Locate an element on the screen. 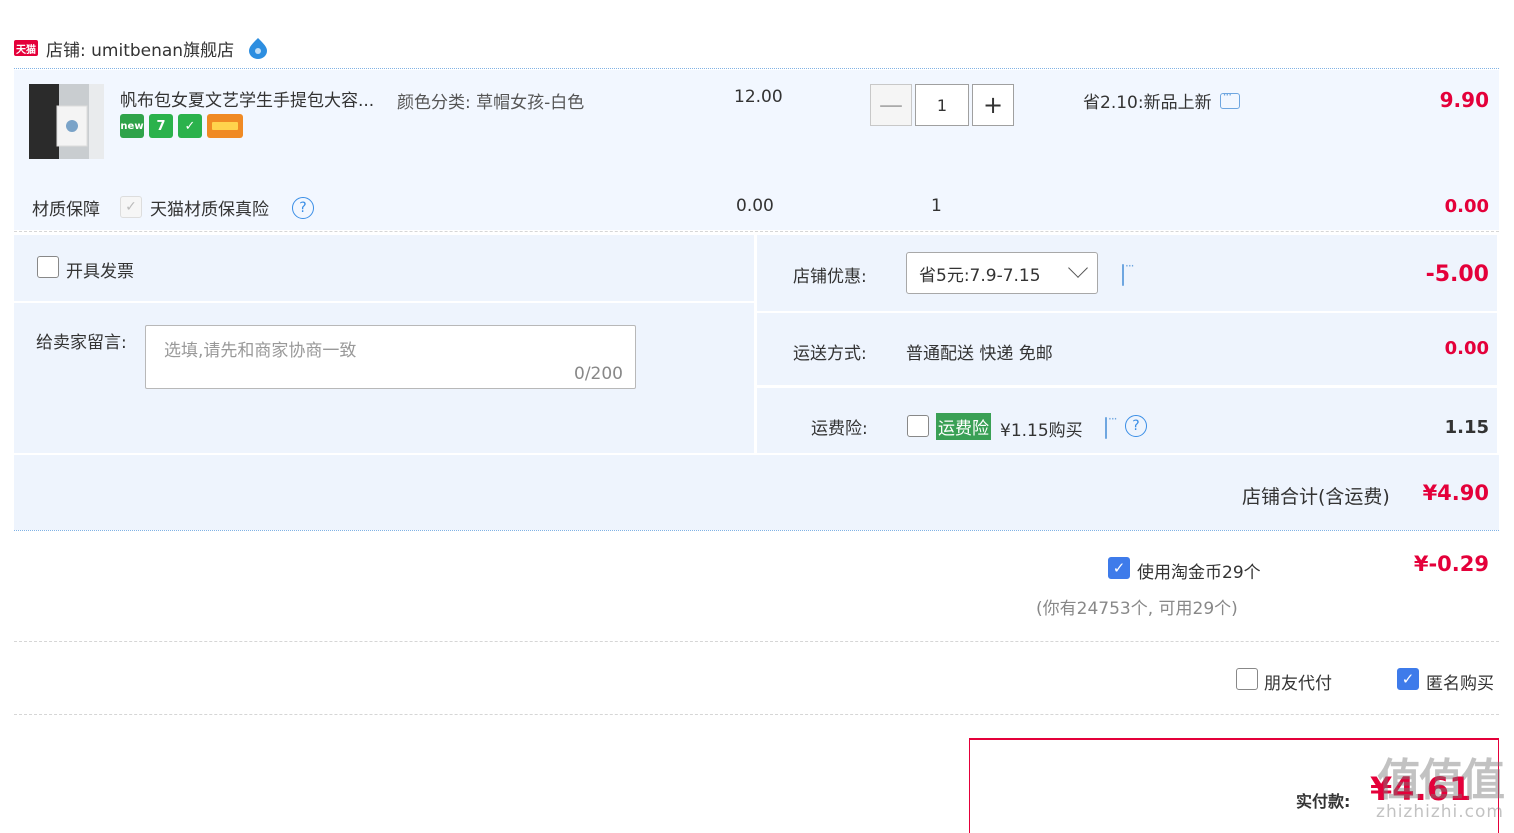 The image size is (1514, 833). coins-amount: ¥-0.29 is located at coordinates (1451, 564).